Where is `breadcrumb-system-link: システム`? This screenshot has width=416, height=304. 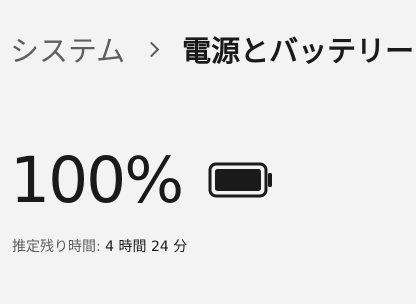
breadcrumb-system-link: システム is located at coordinates (67, 49).